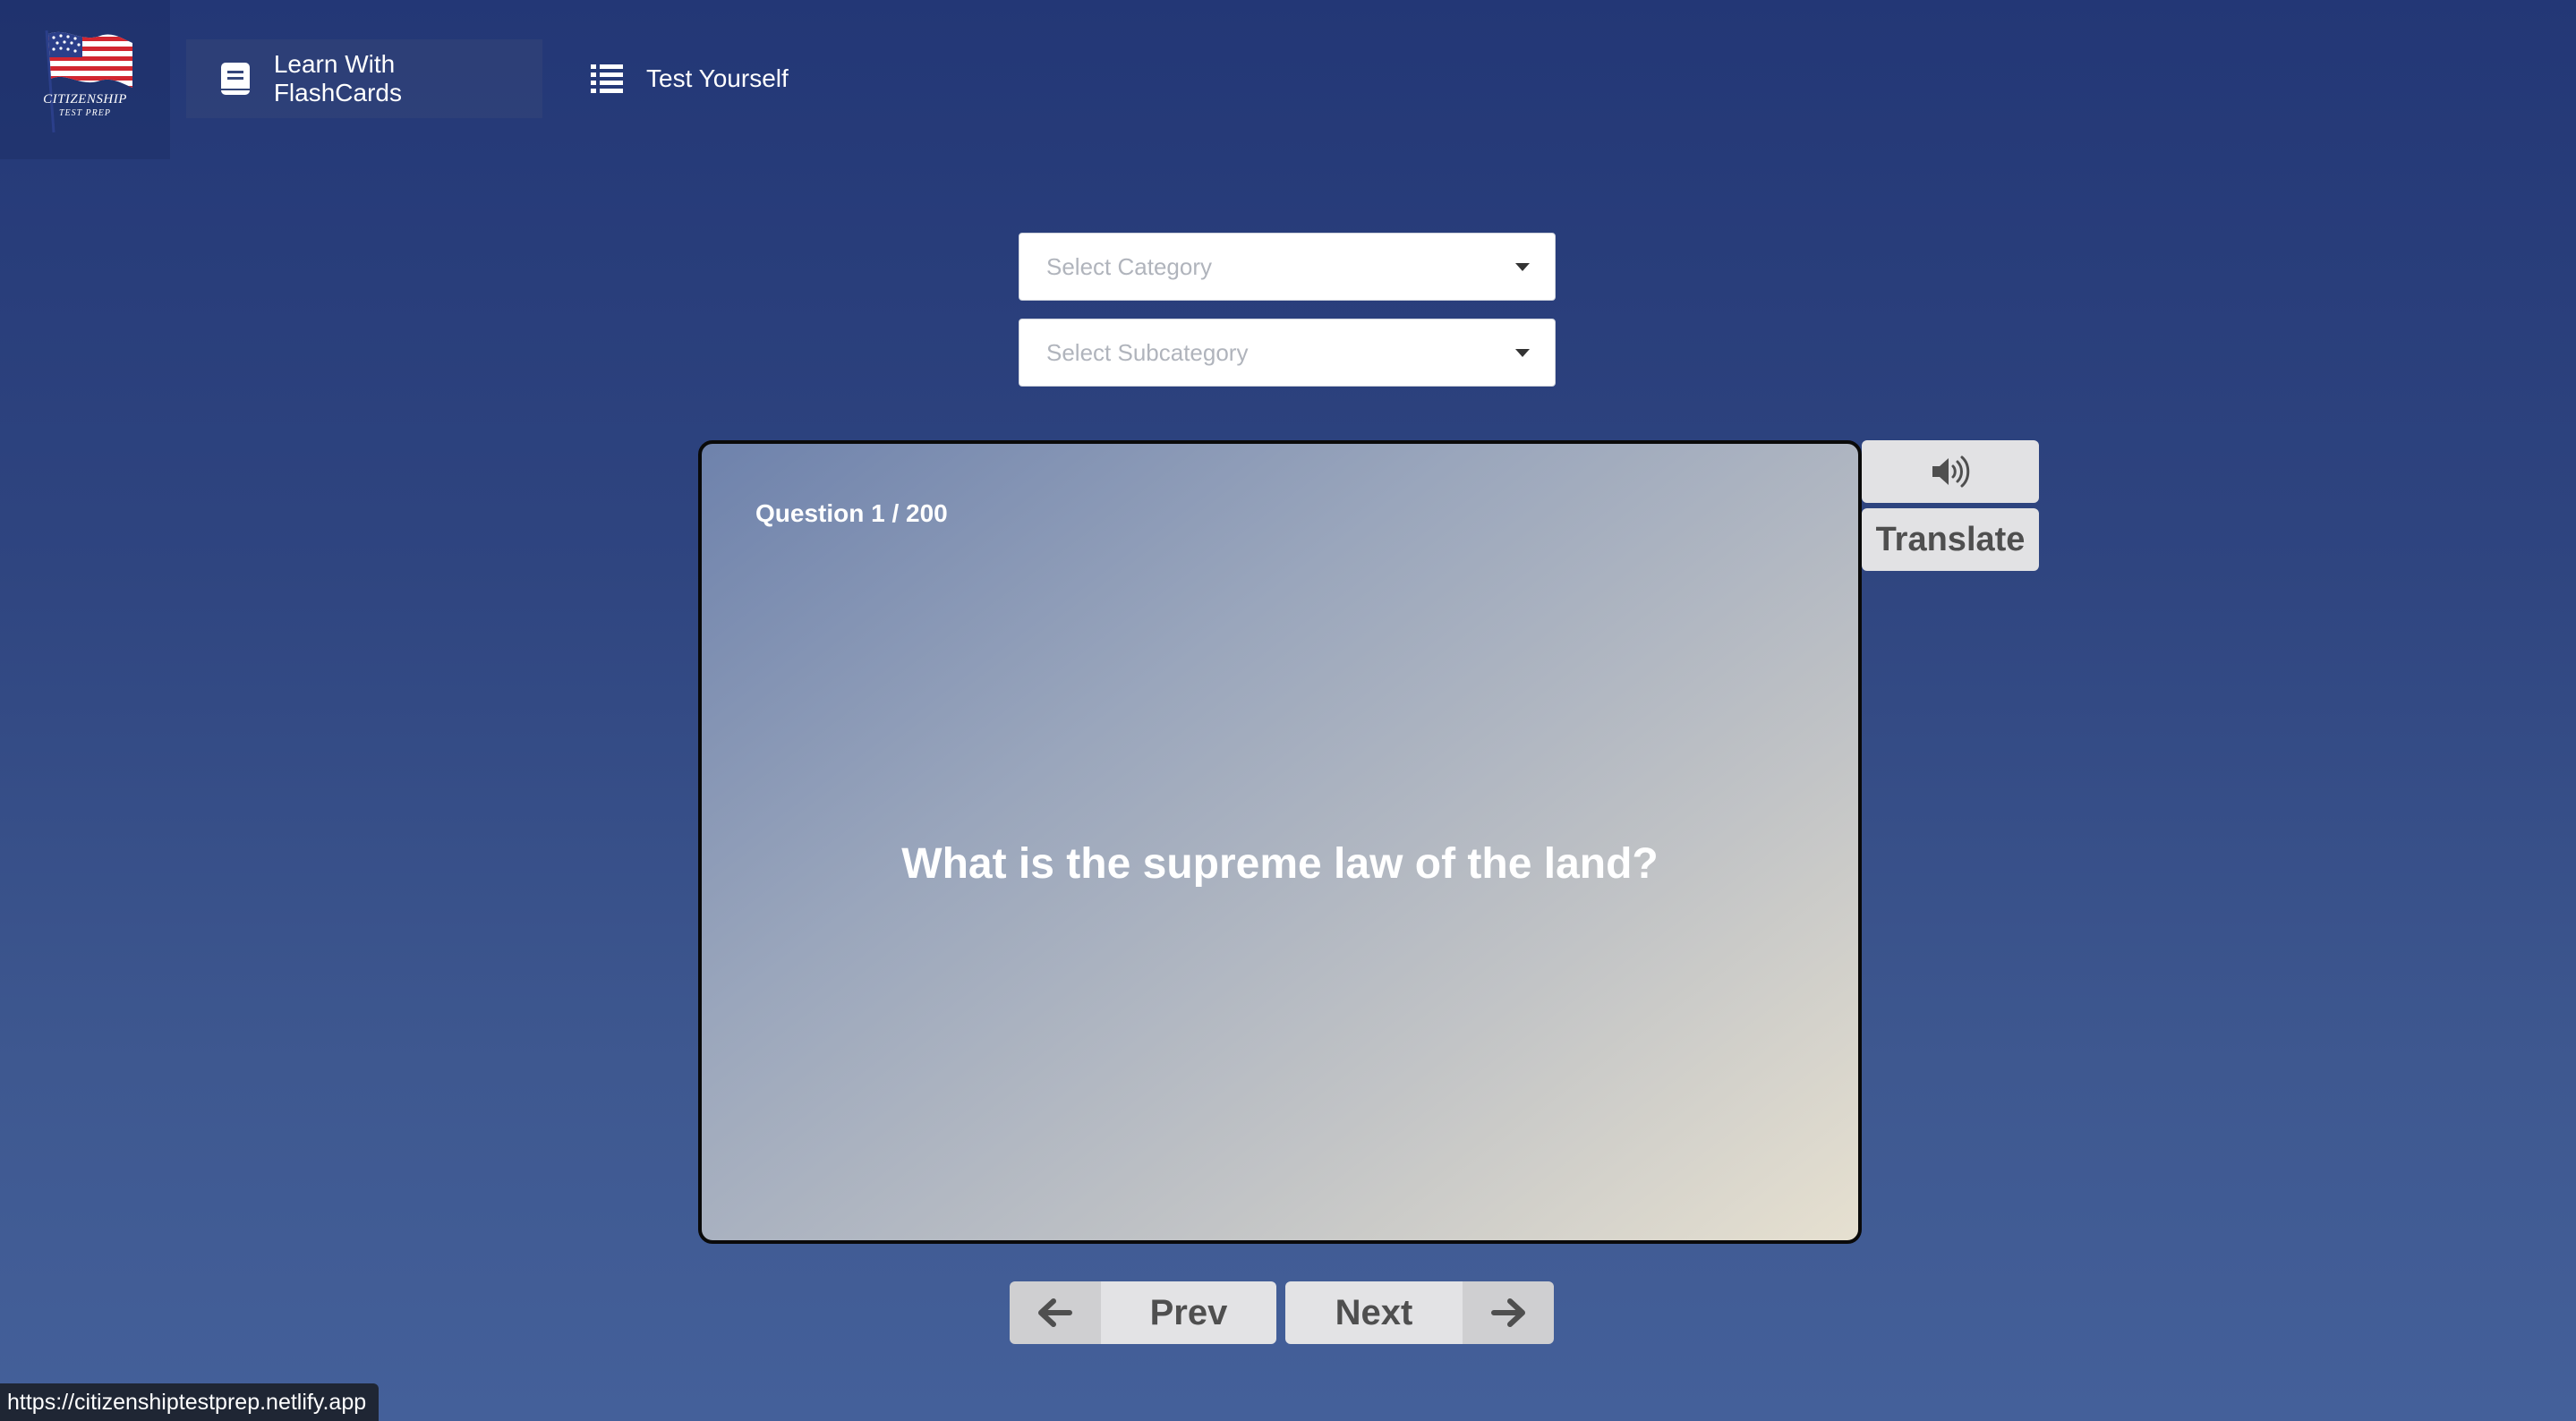 The image size is (2576, 1421). I want to click on next-button-label: Next, so click(1374, 1312).